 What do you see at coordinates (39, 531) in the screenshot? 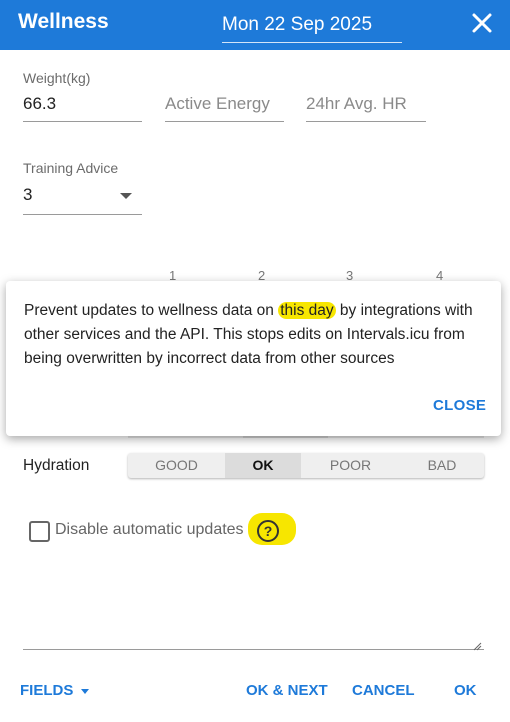
I see `disable-updates-checkbox` at bounding box center [39, 531].